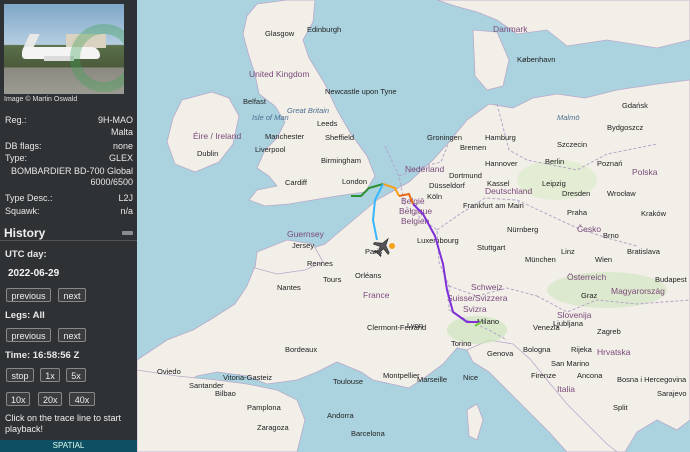  I want to click on label-magyarorszag: Magyarország, so click(638, 291).